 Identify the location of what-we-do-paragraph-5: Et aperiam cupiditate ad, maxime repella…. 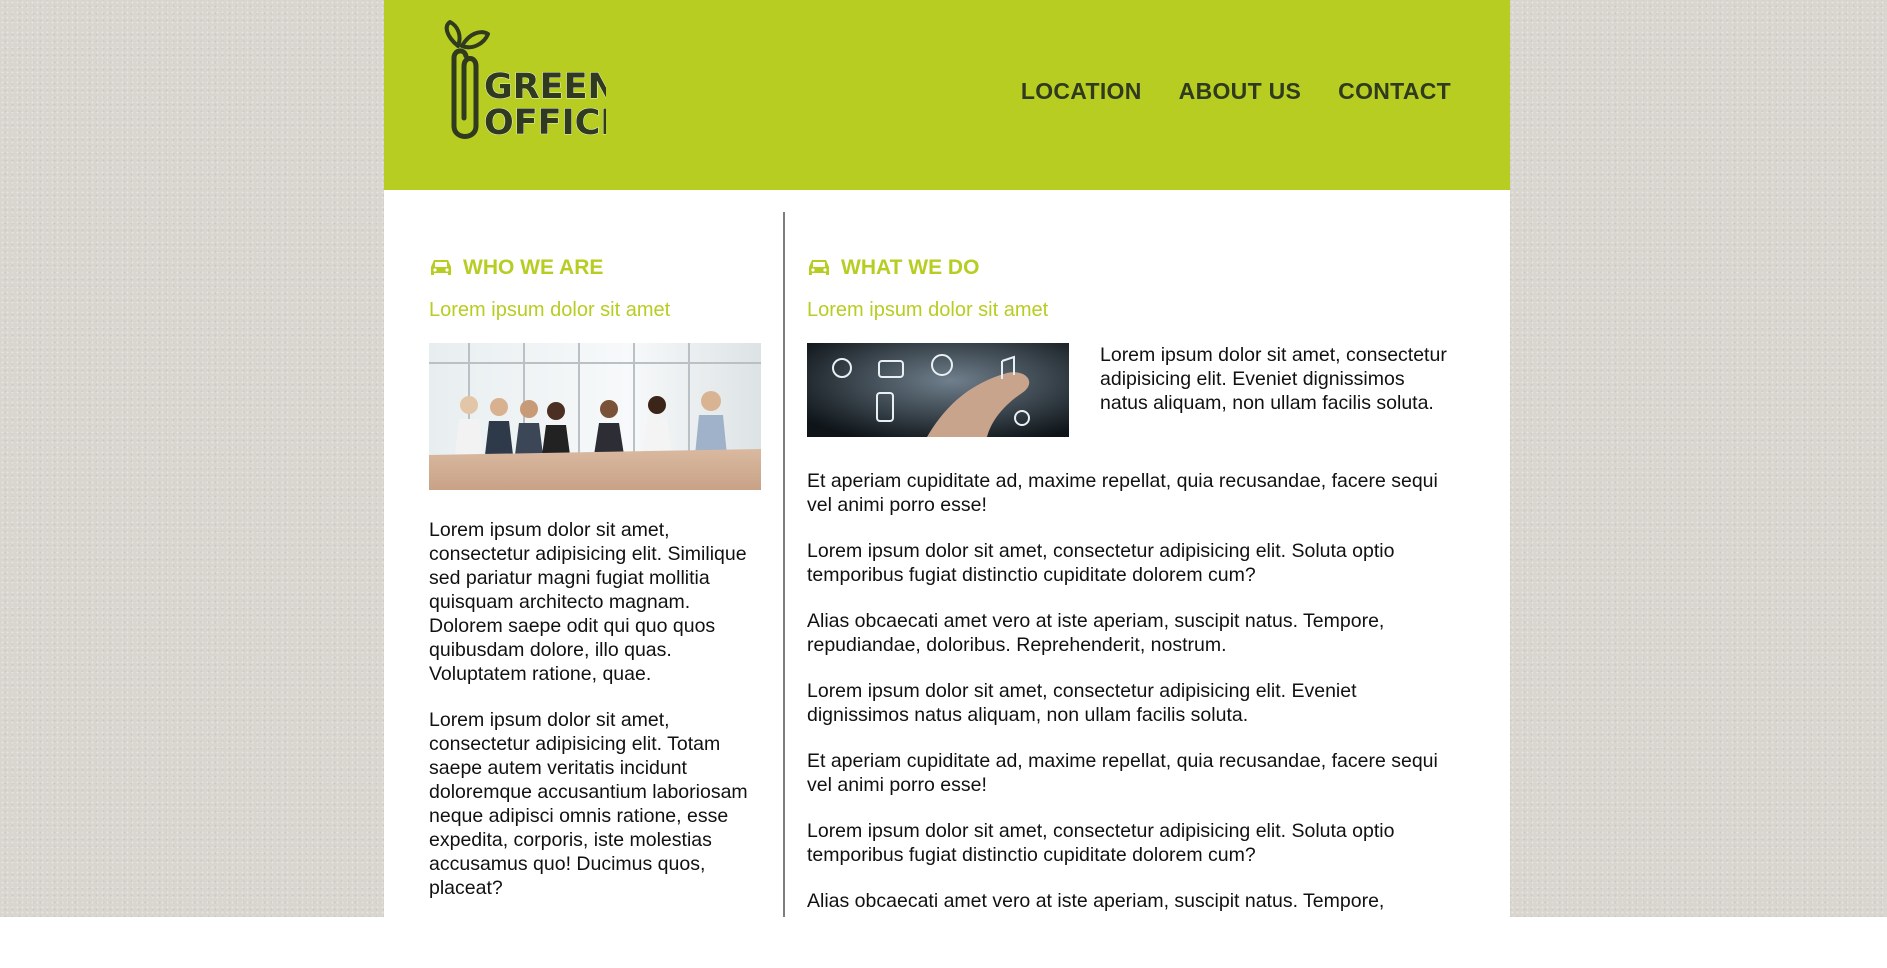
(1122, 773).